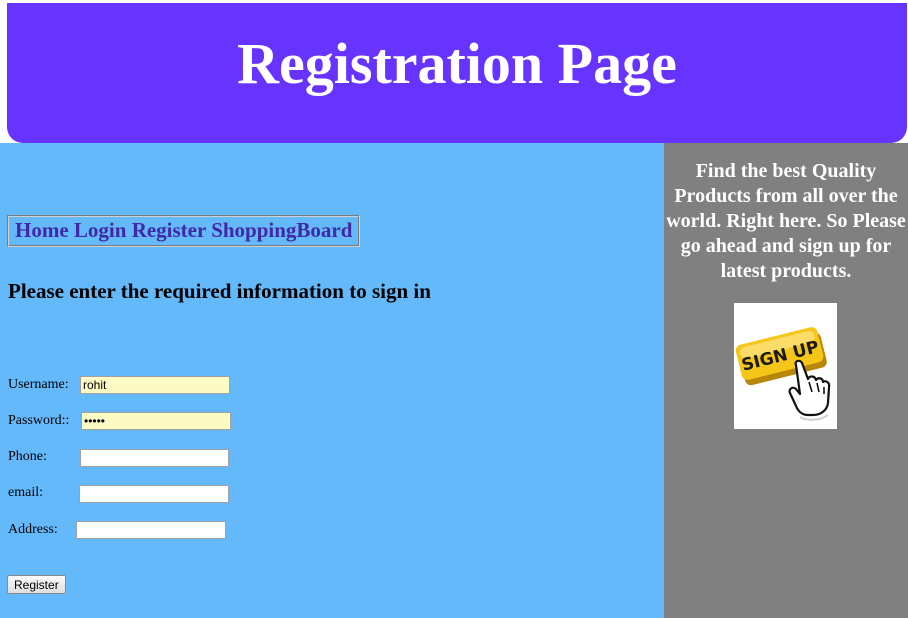 The width and height of the screenshot is (908, 618). Describe the element at coordinates (154, 458) in the screenshot. I see `phone-input` at that location.